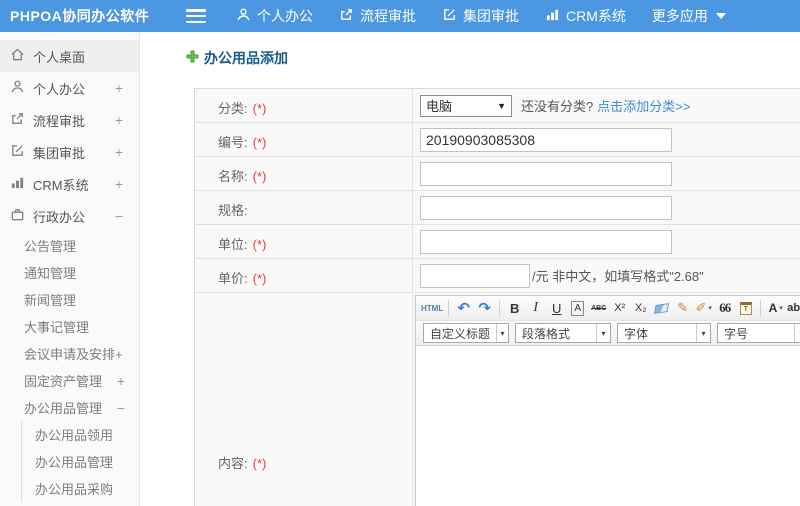 The height and width of the screenshot is (506, 800). I want to click on add-category-link: 点击添加分类>>, so click(643, 105).